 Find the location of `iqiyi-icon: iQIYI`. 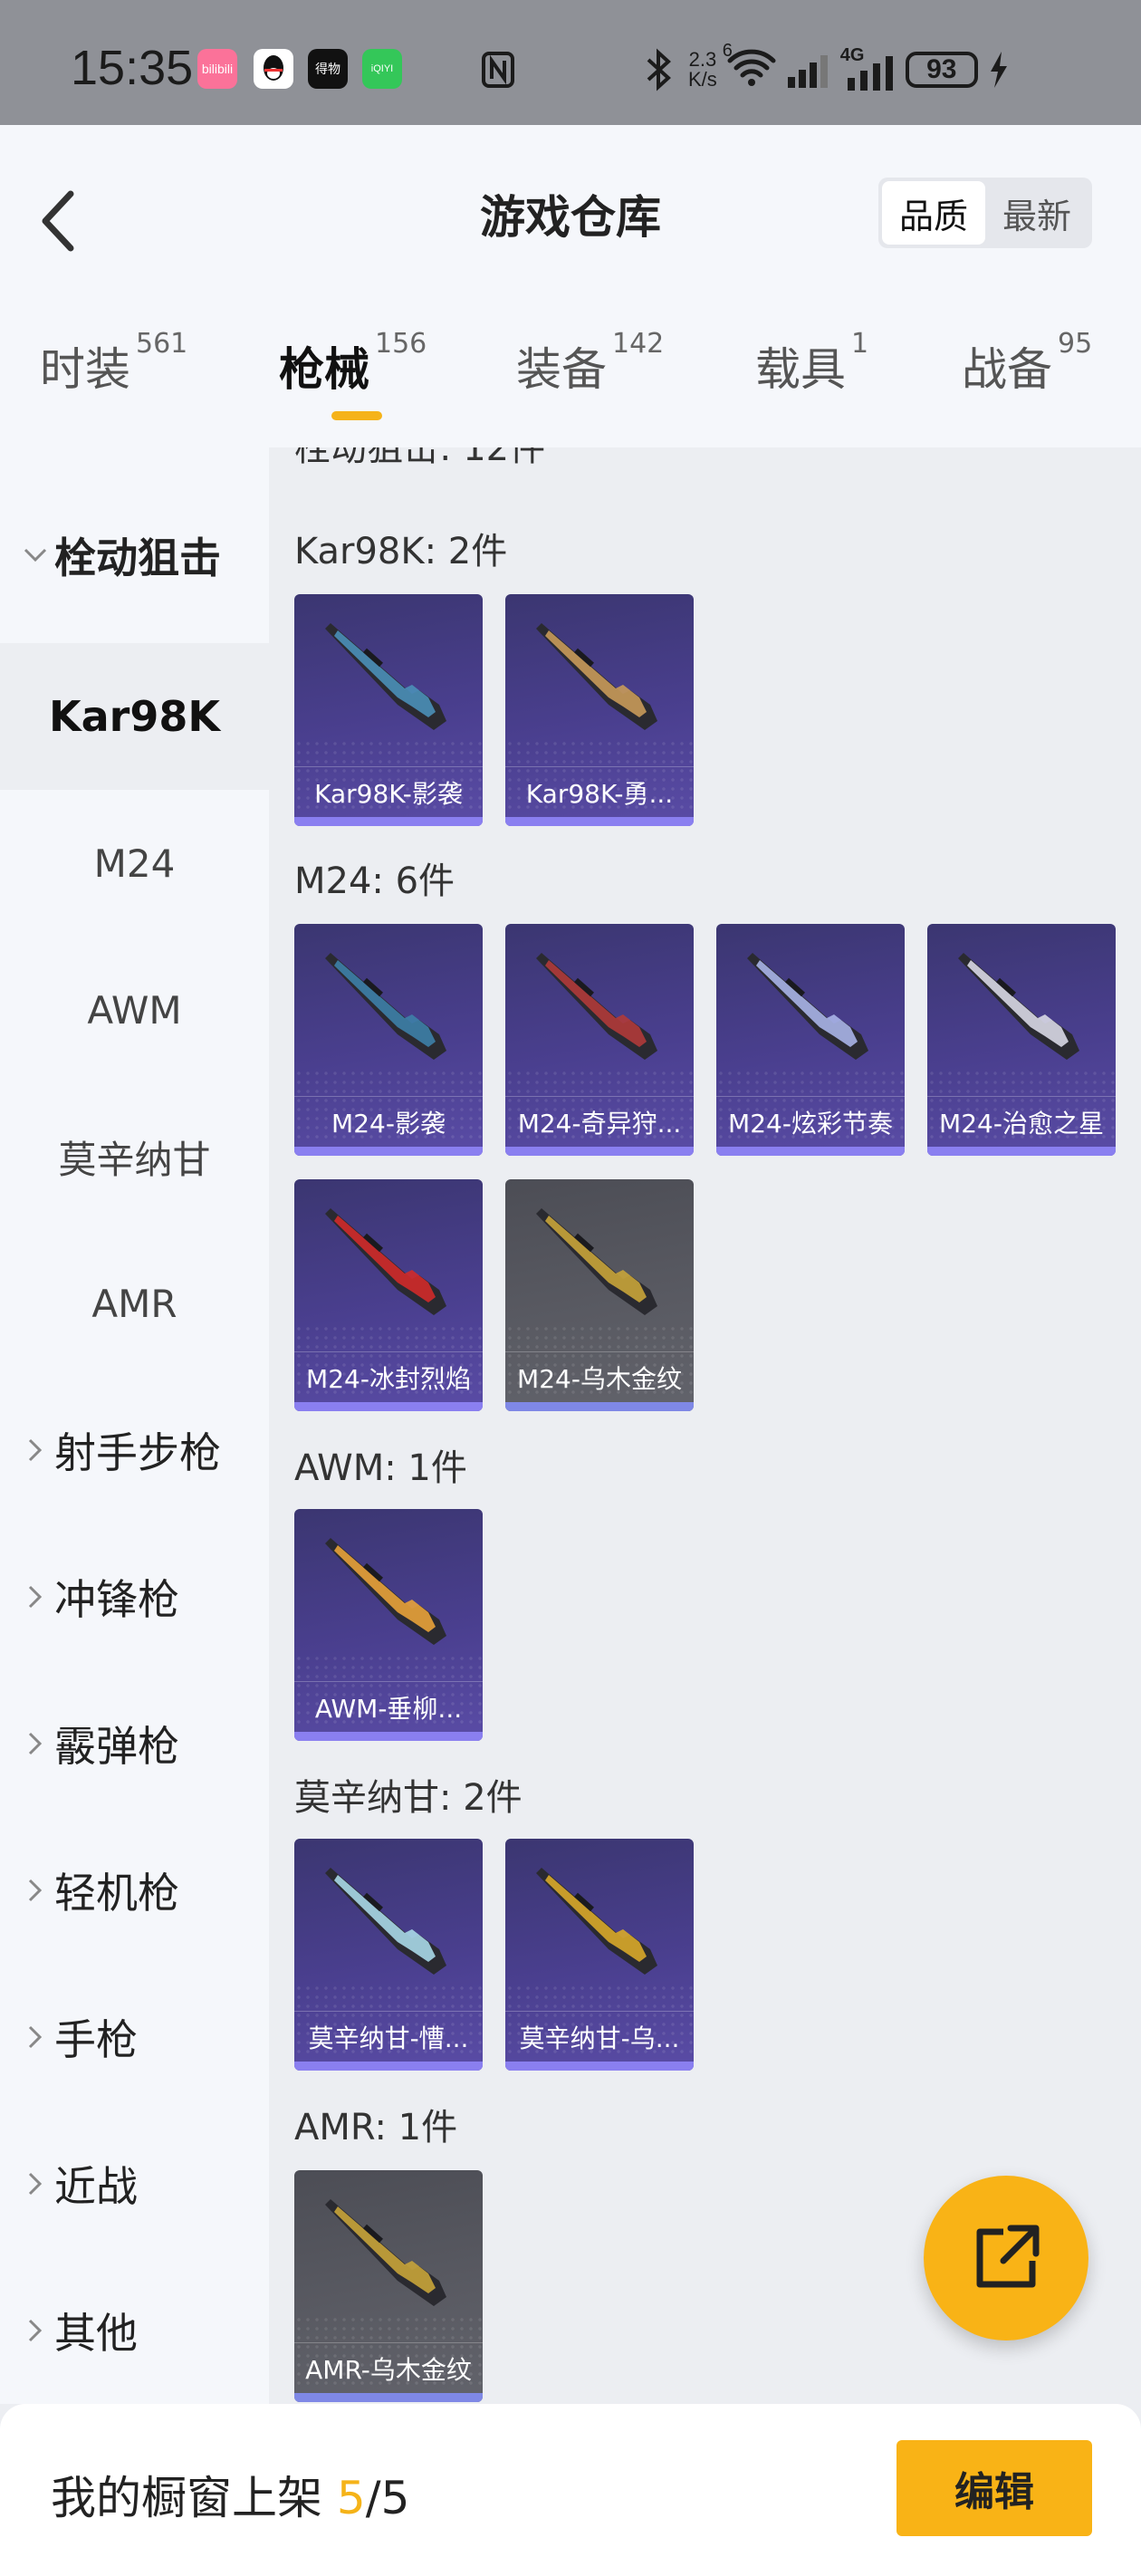

iqiyi-icon: iQIYI is located at coordinates (382, 69).